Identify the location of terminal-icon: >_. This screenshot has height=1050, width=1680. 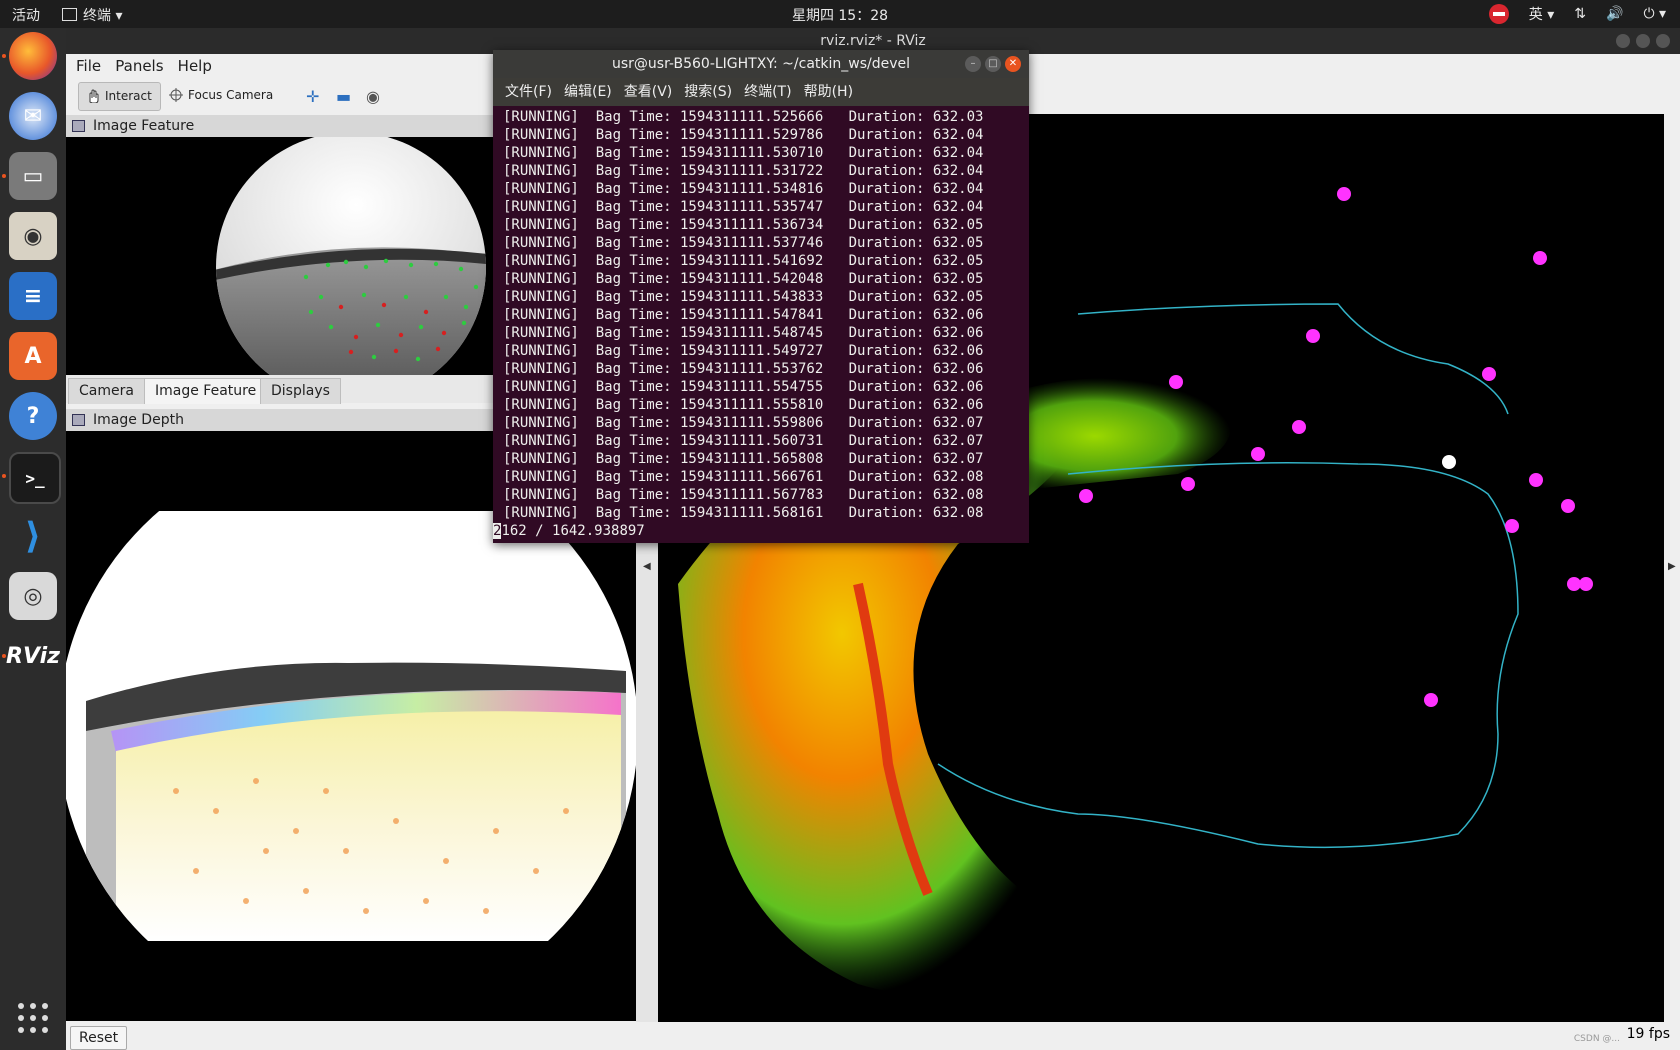
(35, 478).